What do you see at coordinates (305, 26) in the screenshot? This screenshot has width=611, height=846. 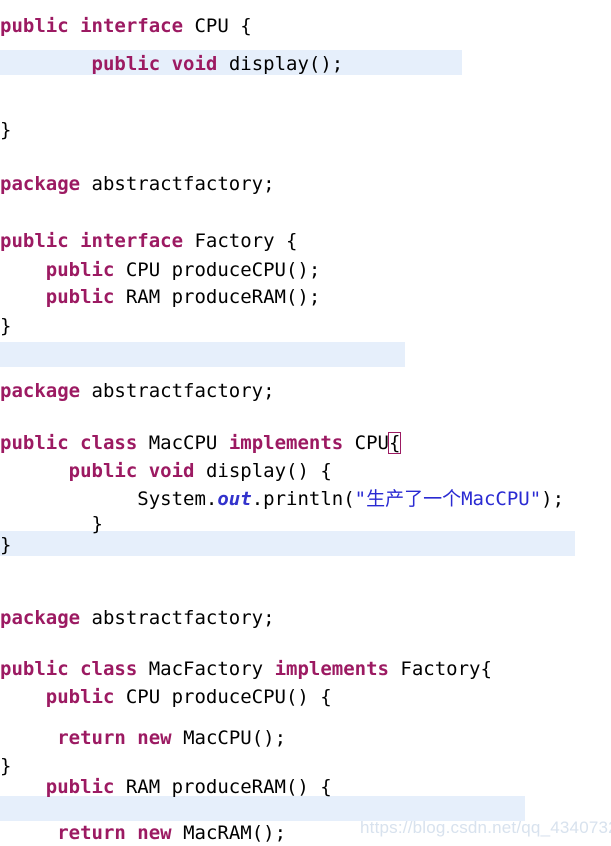 I see `code-line: public interface CPU {` at bounding box center [305, 26].